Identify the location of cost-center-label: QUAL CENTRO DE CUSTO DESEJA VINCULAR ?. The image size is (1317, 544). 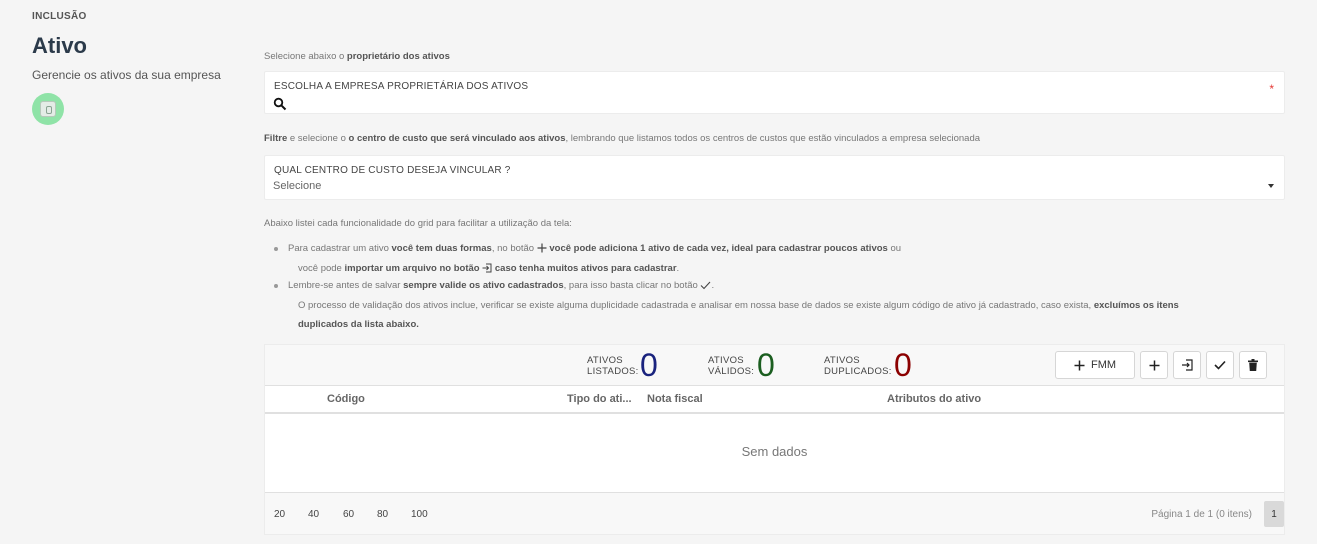
(392, 170).